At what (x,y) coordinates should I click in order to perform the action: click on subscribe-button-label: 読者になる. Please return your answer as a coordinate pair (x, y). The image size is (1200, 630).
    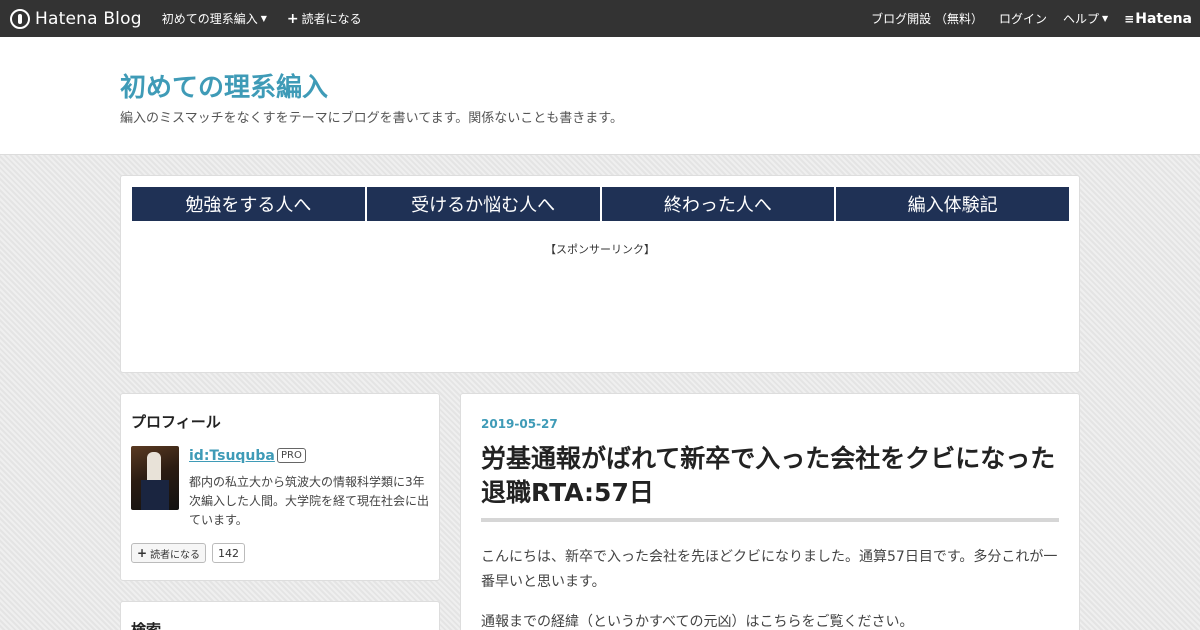
    Looking at the image, I should click on (175, 555).